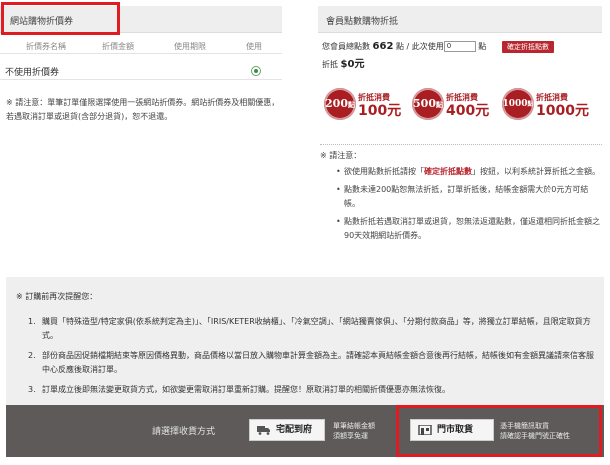 Image resolution: width=610 pixels, height=465 pixels. What do you see at coordinates (46, 46) in the screenshot?
I see `col-coupon-name: 折價券名稱` at bounding box center [46, 46].